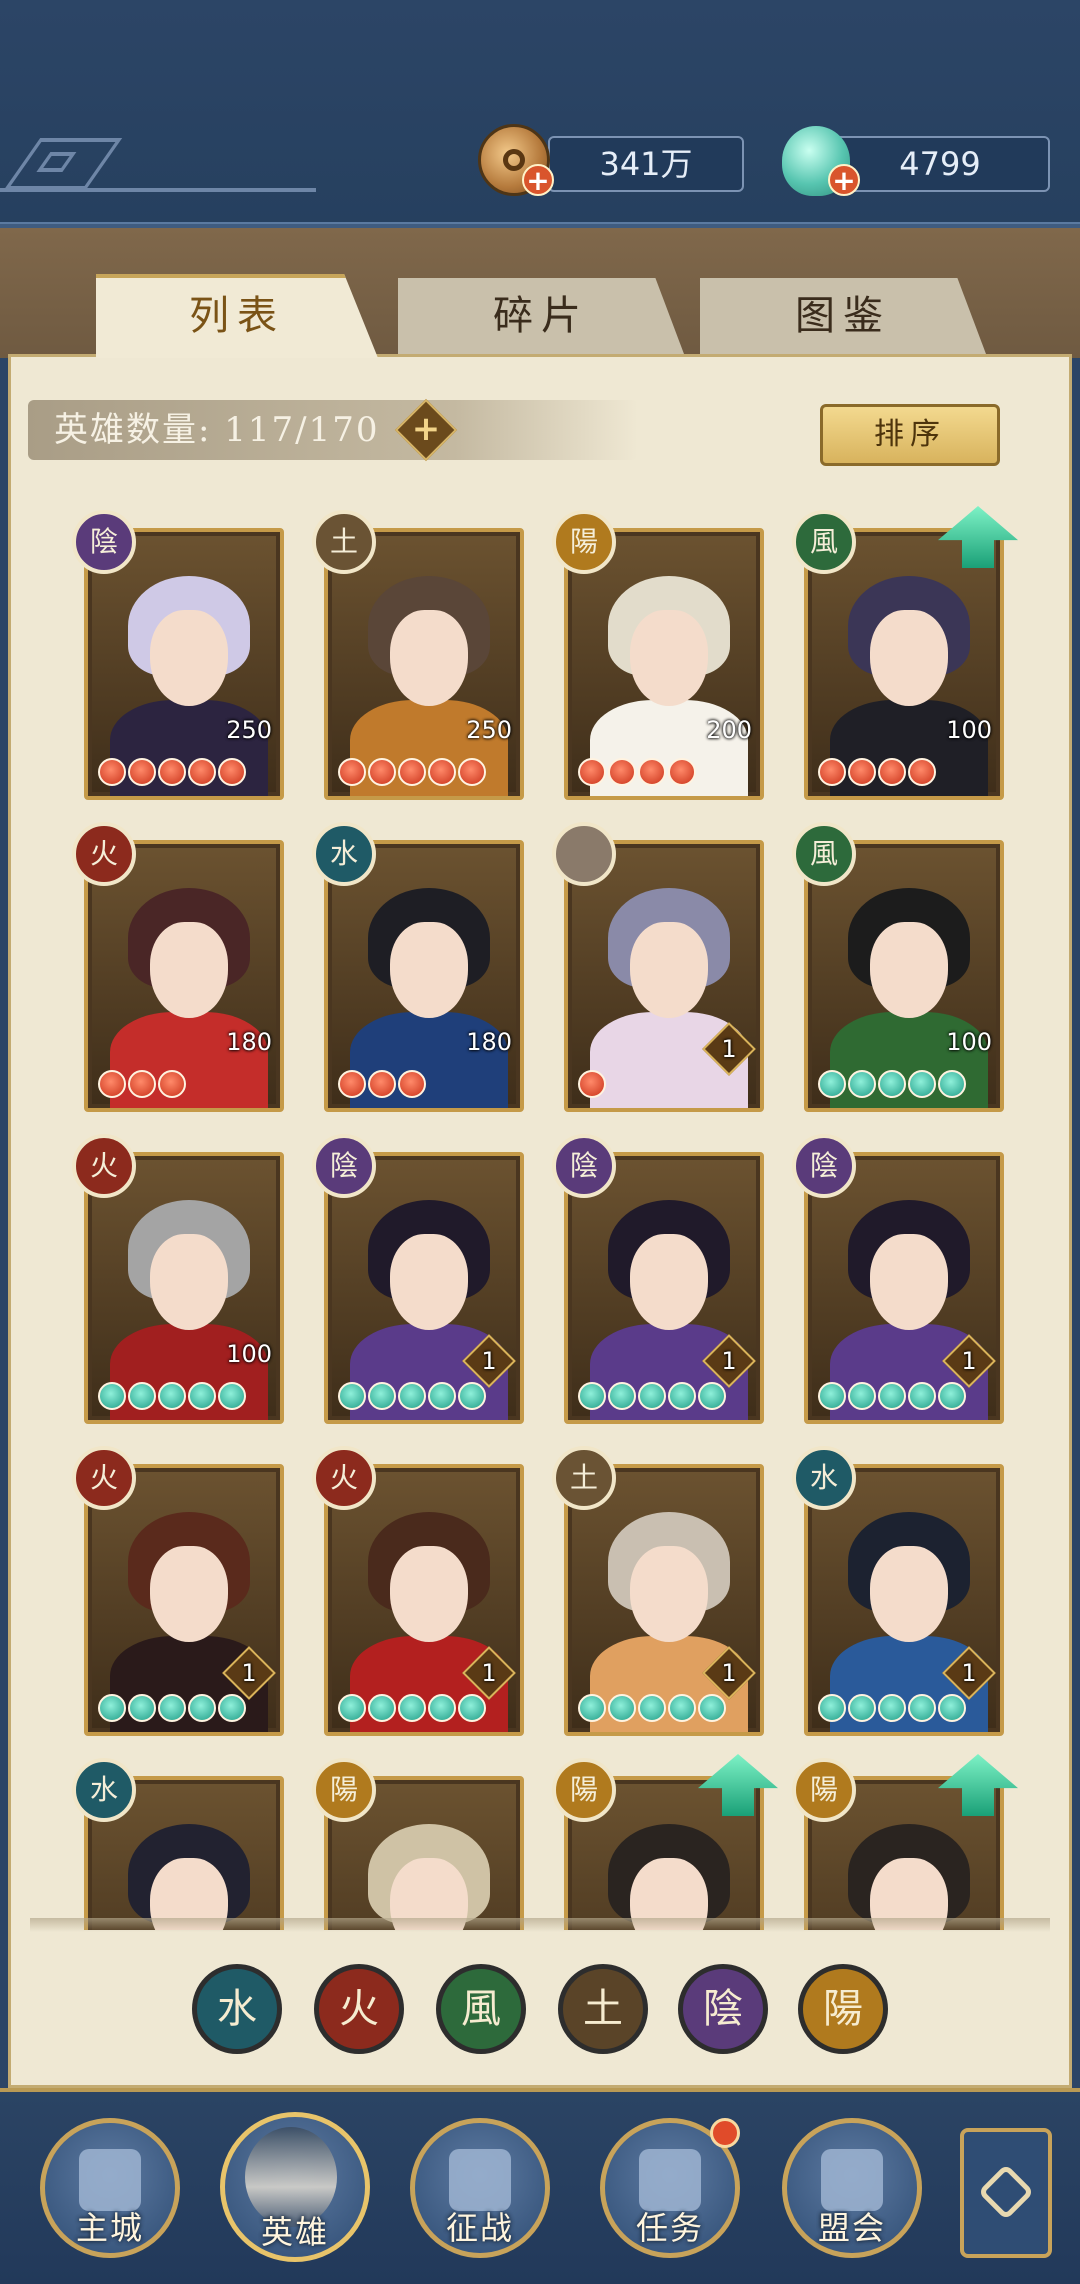 The image size is (1080, 2284). Describe the element at coordinates (843, 316) in the screenshot. I see `tab-codex: 图鉴` at that location.